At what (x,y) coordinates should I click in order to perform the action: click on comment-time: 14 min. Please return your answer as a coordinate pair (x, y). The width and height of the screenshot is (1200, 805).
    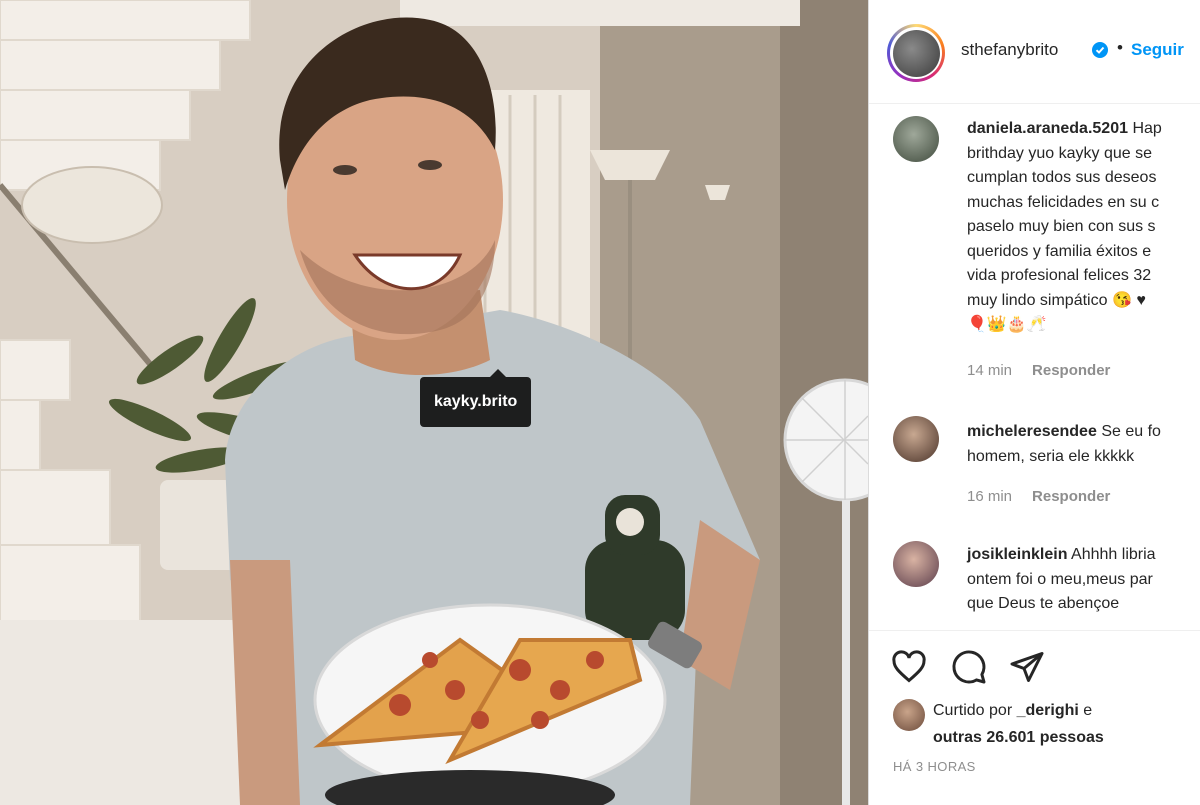
    Looking at the image, I should click on (990, 370).